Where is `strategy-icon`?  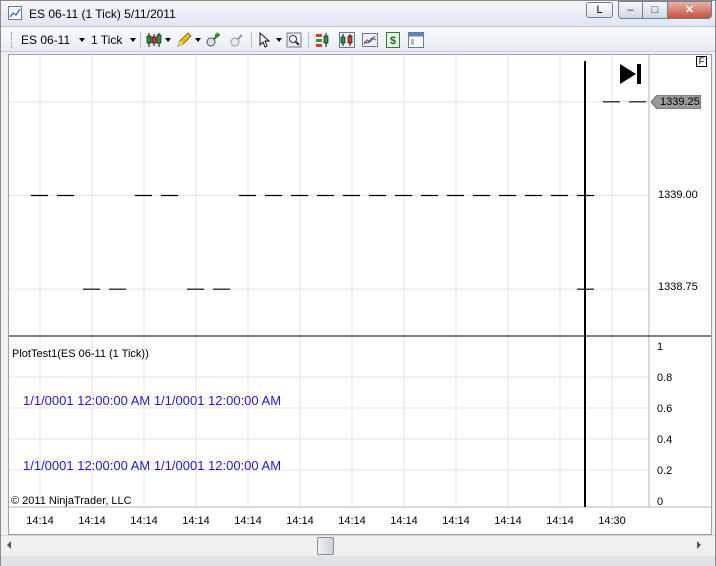 strategy-icon is located at coordinates (323, 40).